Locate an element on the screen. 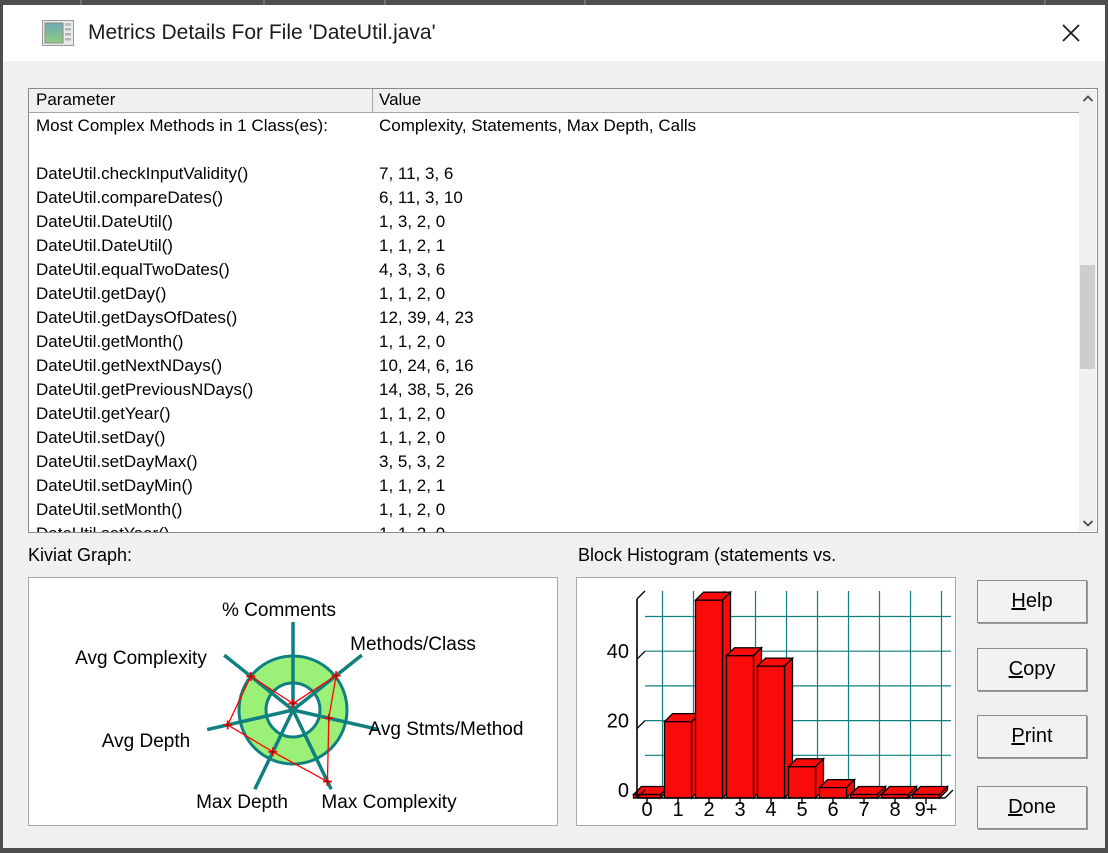 The width and height of the screenshot is (1108, 853). parameter-cell: DateUtil.setMonth() is located at coordinates (109, 509).